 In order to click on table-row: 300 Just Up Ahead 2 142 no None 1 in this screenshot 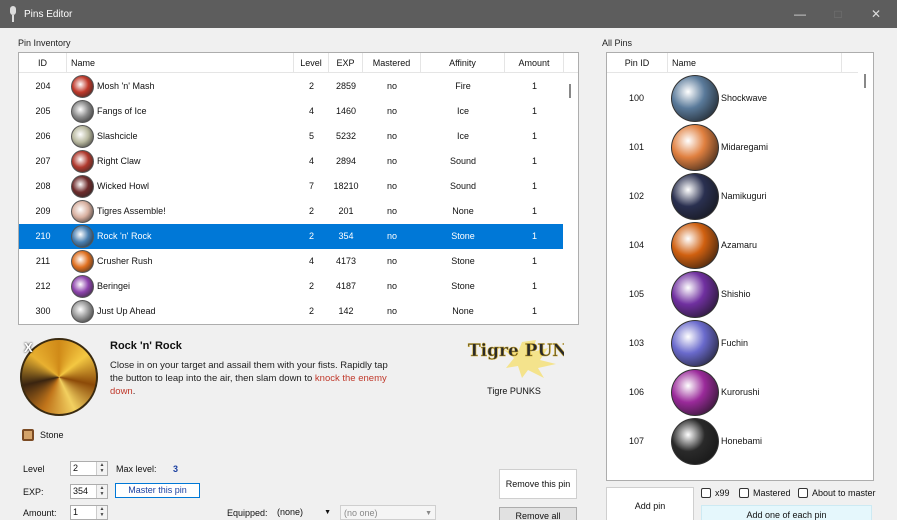, I will do `click(291, 311)`.